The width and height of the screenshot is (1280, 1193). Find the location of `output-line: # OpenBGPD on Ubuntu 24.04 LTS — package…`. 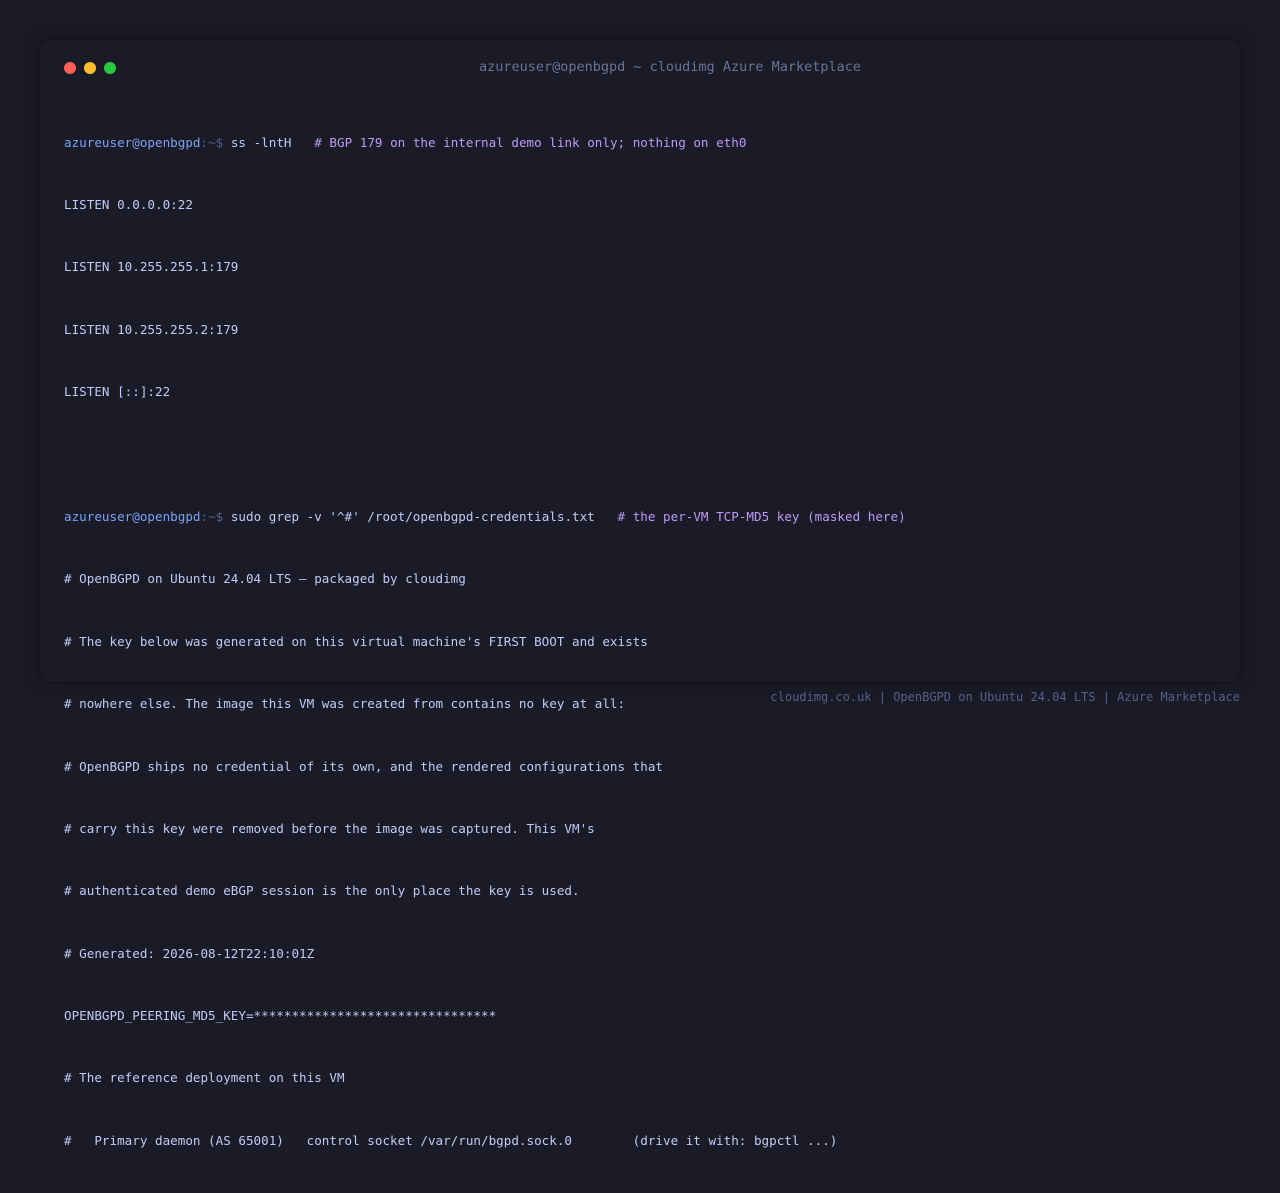

output-line: # OpenBGPD on Ubuntu 24.04 LTS — package… is located at coordinates (265, 579).